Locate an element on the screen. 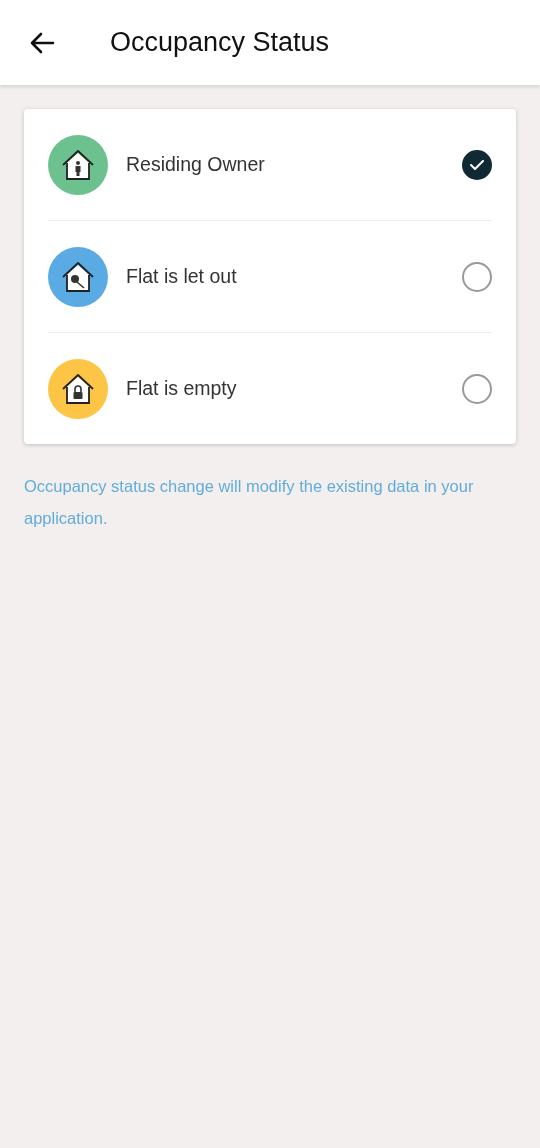 Image resolution: width=540 pixels, height=1148 pixels. option-label: Flat is let out is located at coordinates (182, 276).